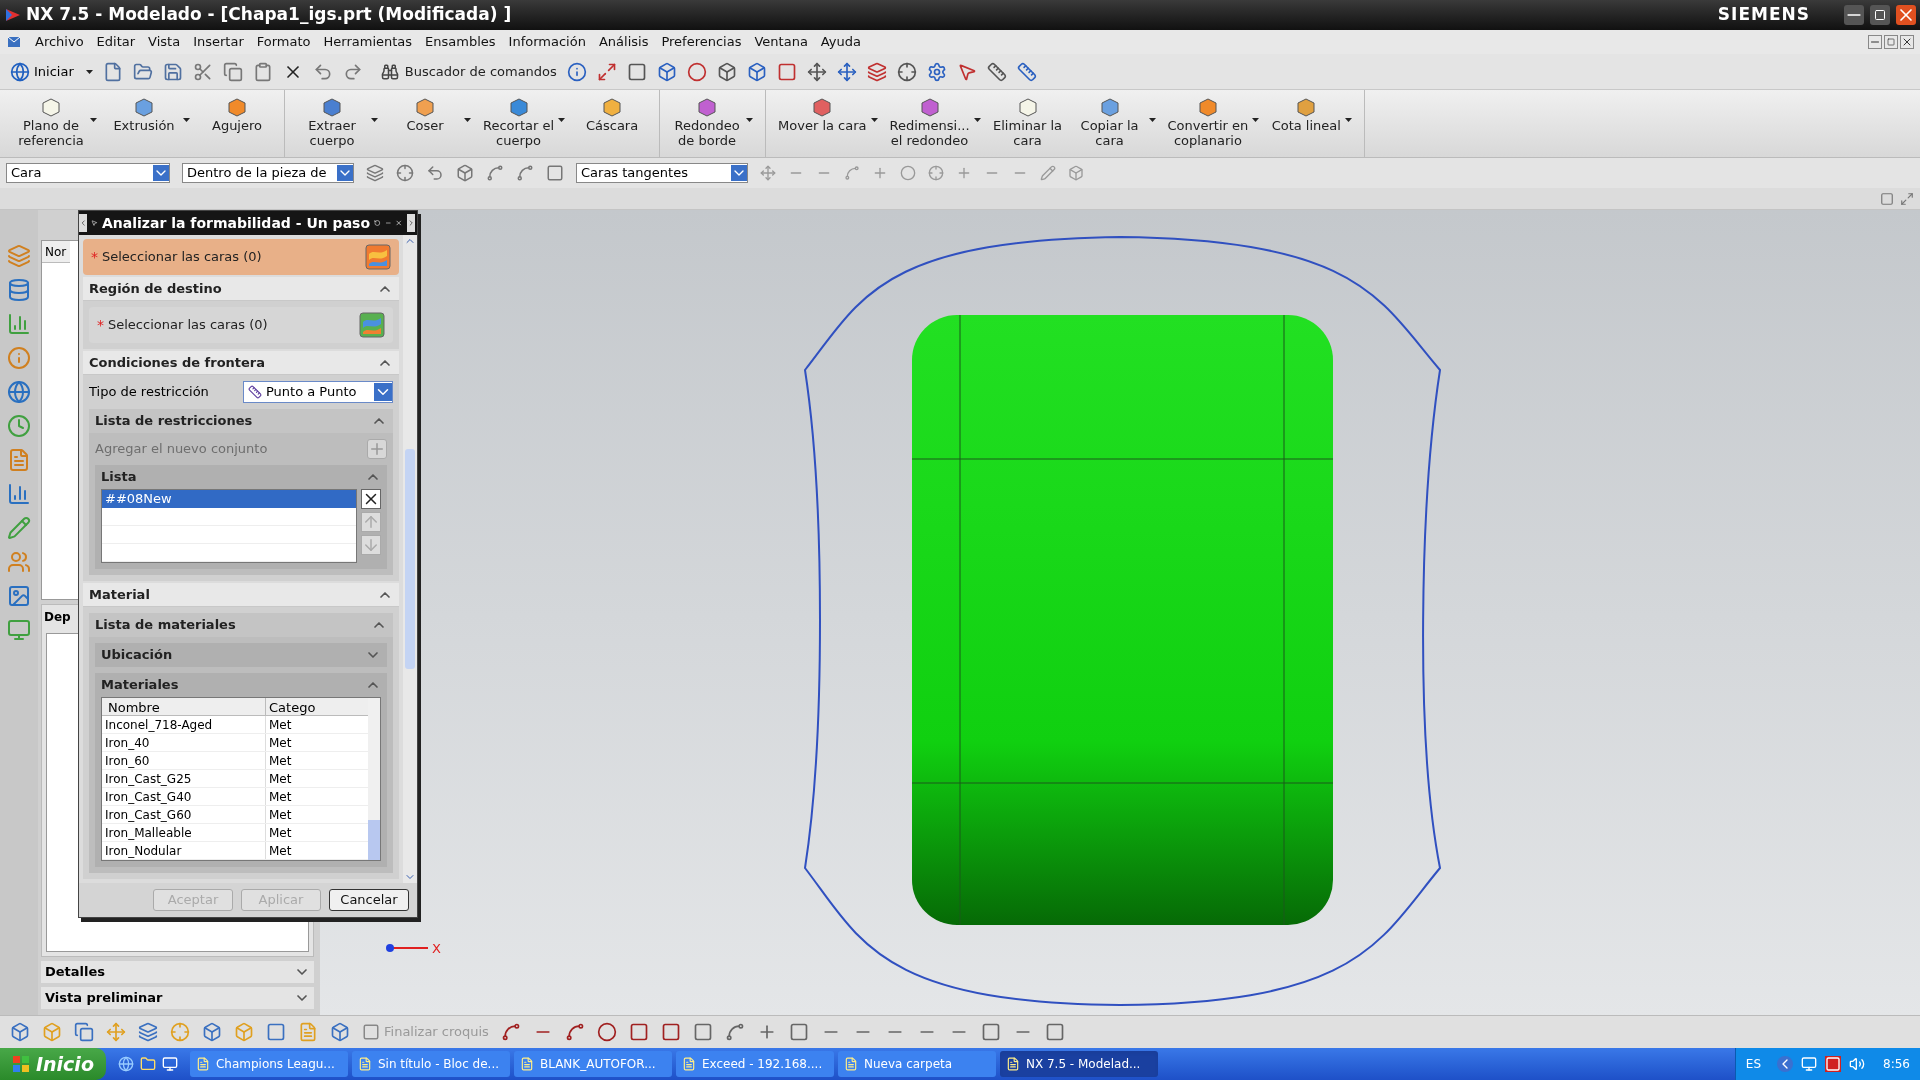 The width and height of the screenshot is (1920, 1080). What do you see at coordinates (229, 499) in the screenshot?
I see `list-row: ##08New` at bounding box center [229, 499].